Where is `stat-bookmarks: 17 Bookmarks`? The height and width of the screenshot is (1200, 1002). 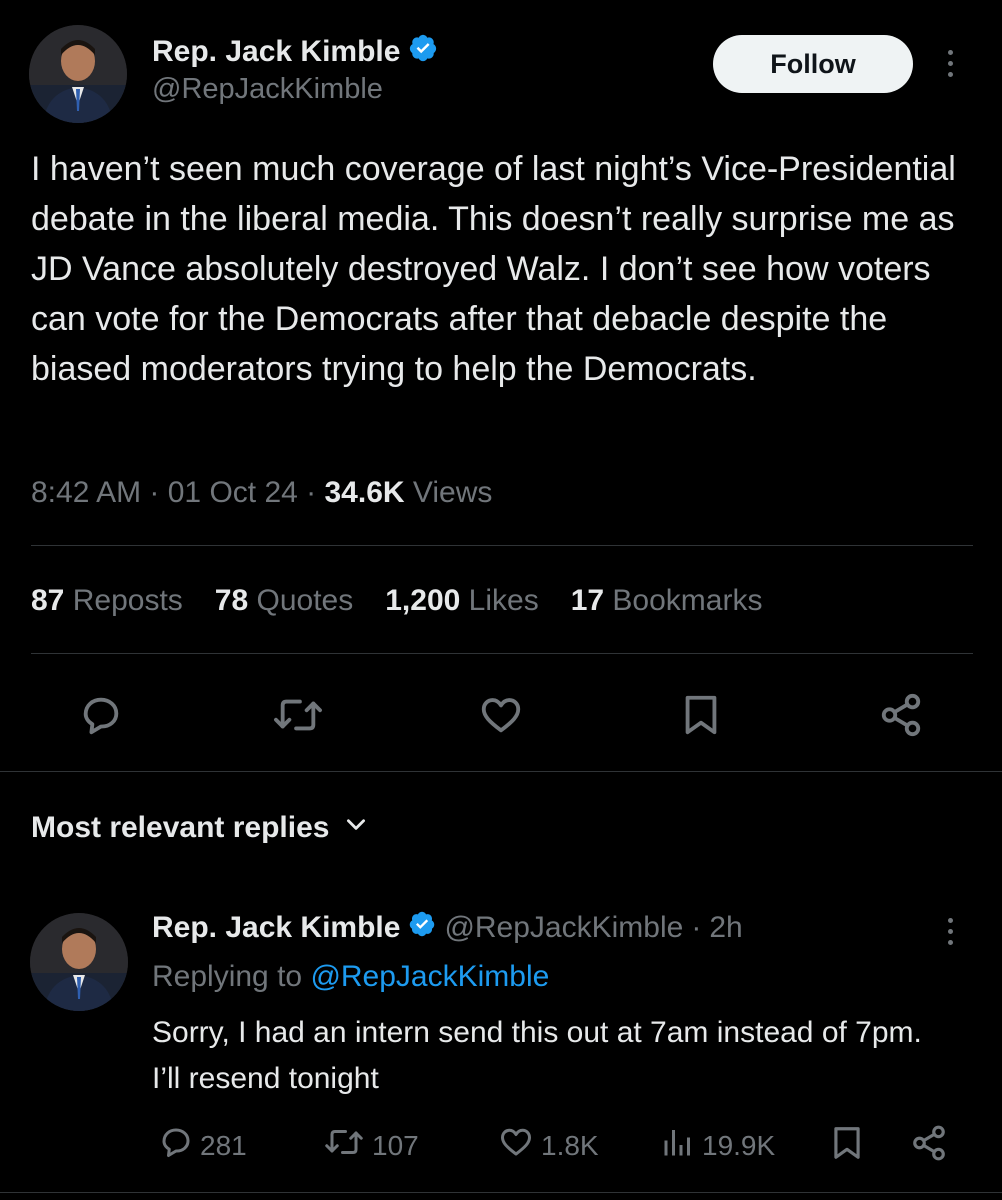 stat-bookmarks: 17 Bookmarks is located at coordinates (667, 601).